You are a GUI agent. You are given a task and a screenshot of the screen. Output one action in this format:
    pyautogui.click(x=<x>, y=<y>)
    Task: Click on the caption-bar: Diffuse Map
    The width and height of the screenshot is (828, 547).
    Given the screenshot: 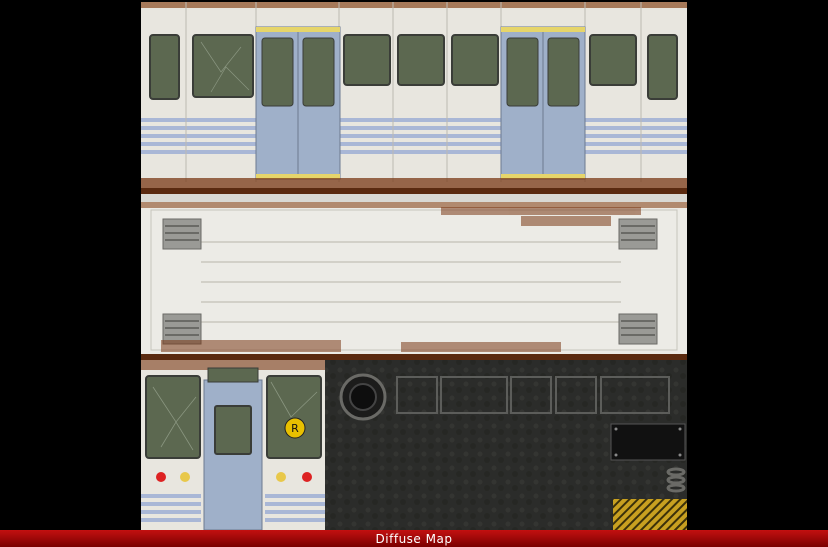 What is the action you would take?
    pyautogui.click(x=414, y=538)
    